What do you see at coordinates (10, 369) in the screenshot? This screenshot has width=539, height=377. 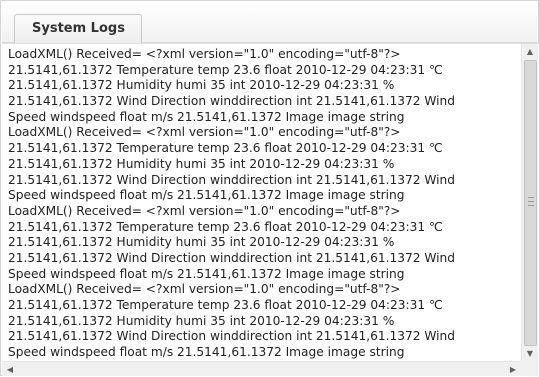 I see `scroll-left-icon: ◀` at bounding box center [10, 369].